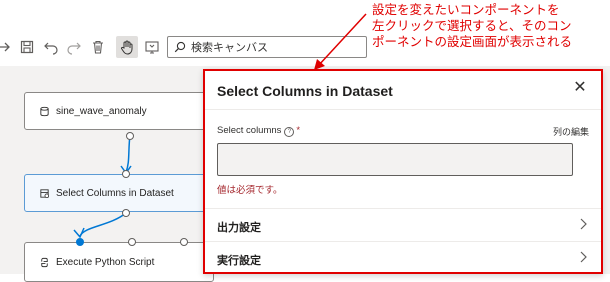 The height and width of the screenshot is (282, 610). What do you see at coordinates (239, 261) in the screenshot?
I see `section-title: 実行設定` at bounding box center [239, 261].